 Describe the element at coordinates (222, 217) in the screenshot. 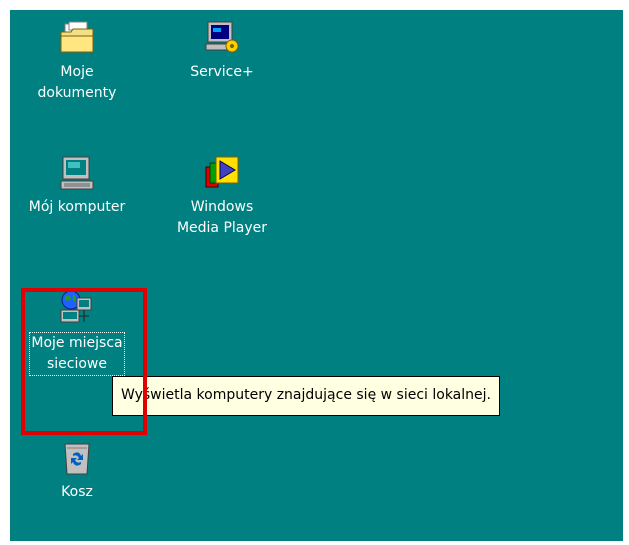

I see `icon-label: Windows Media Player` at that location.